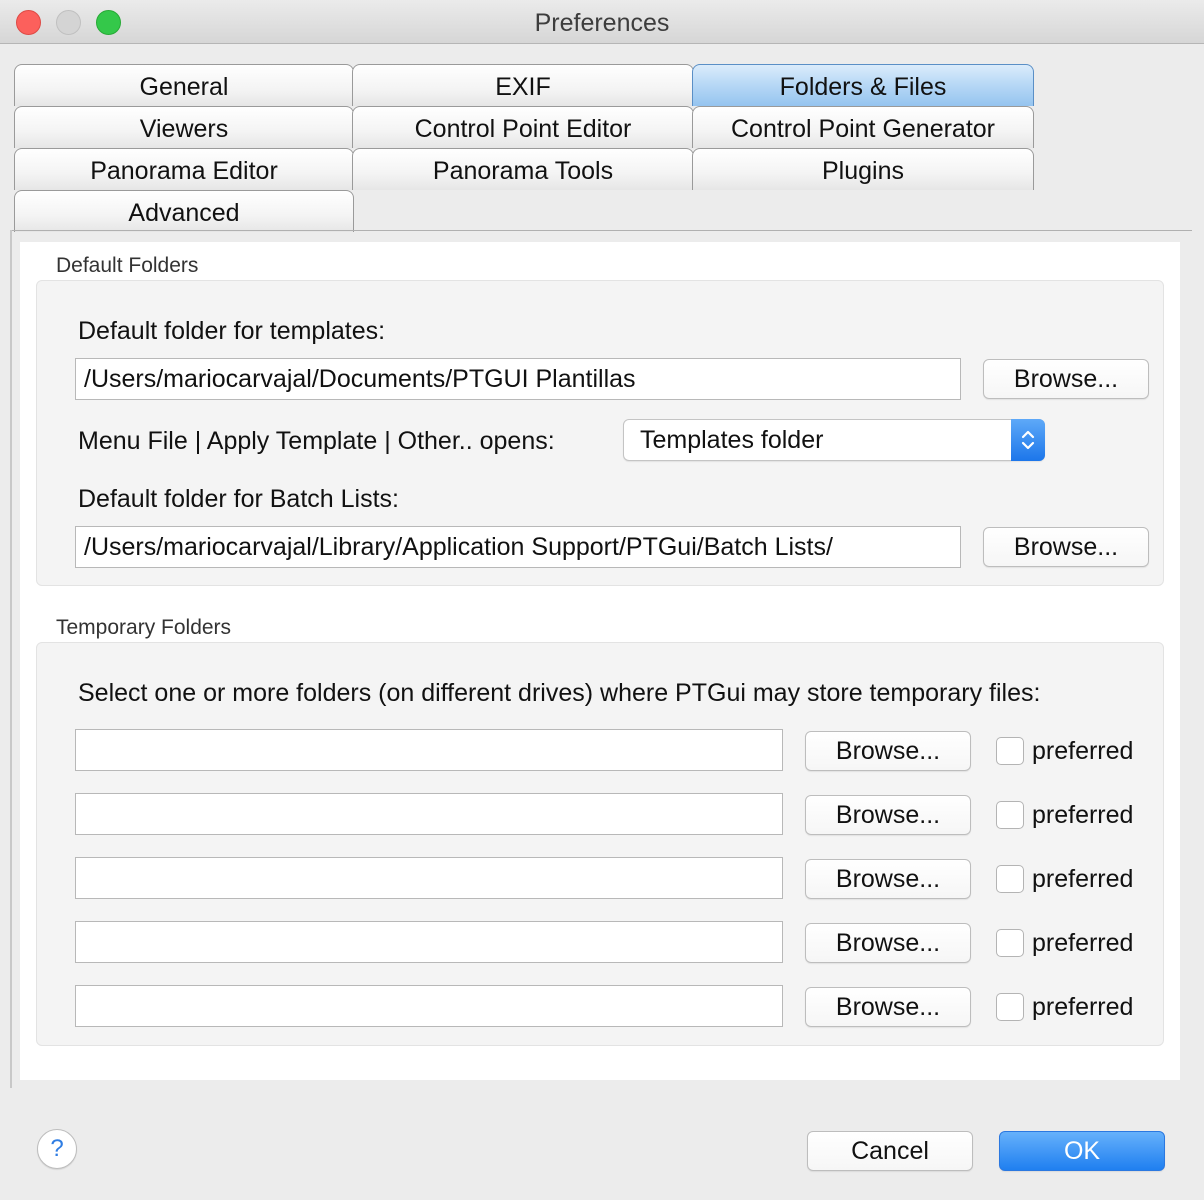 The width and height of the screenshot is (1204, 1200). I want to click on cancel-button: Cancel, so click(890, 1151).